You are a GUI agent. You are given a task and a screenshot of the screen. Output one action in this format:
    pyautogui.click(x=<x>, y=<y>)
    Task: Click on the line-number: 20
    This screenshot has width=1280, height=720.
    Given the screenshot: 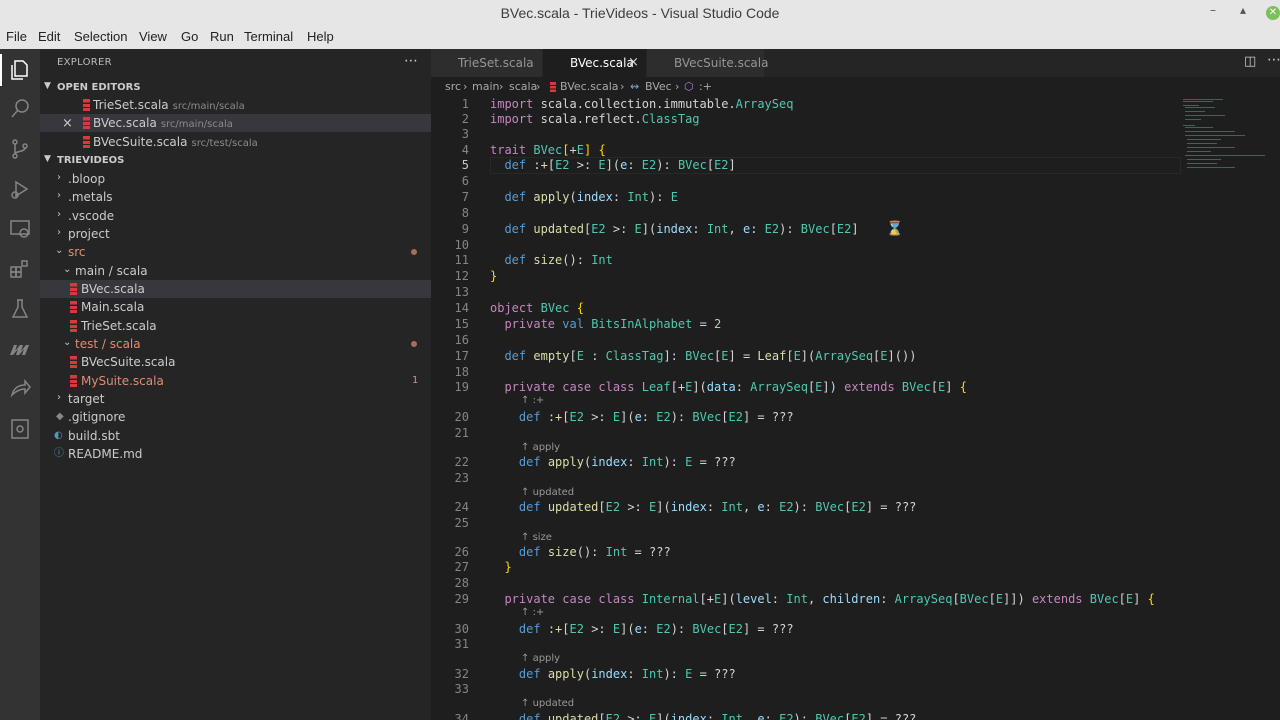 What is the action you would take?
    pyautogui.click(x=461, y=417)
    